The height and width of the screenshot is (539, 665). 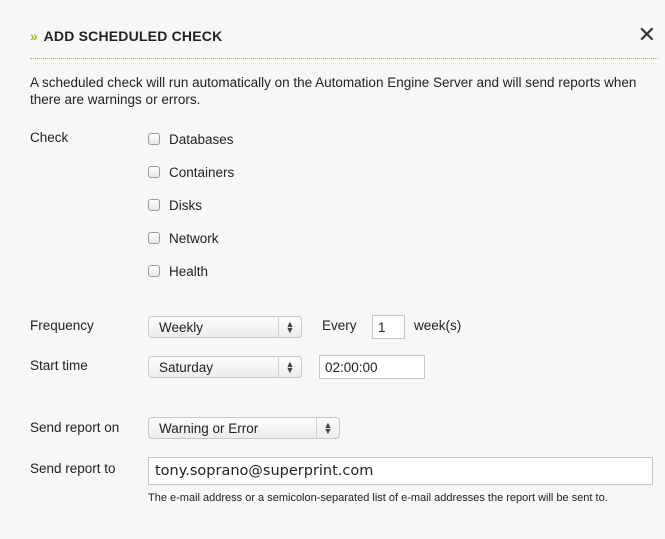 I want to click on frequency-selected-value: Weekly, so click(x=181, y=327).